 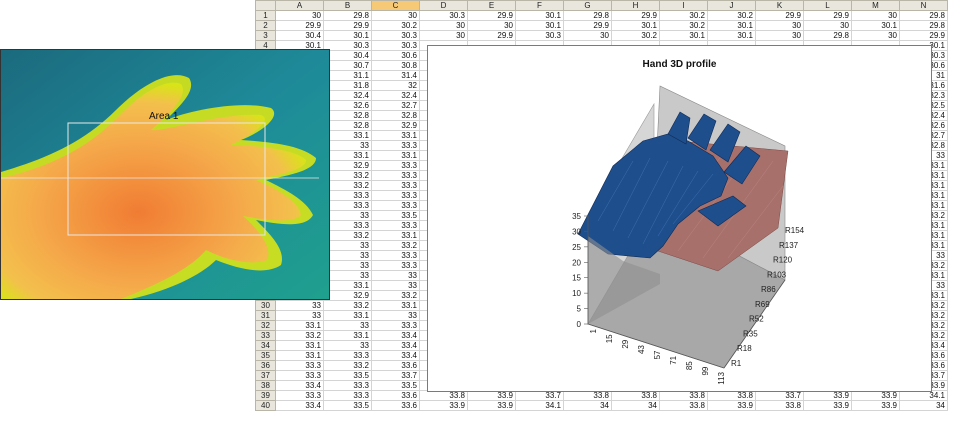 What do you see at coordinates (539, 35) in the screenshot?
I see `table-cell: 30.3` at bounding box center [539, 35].